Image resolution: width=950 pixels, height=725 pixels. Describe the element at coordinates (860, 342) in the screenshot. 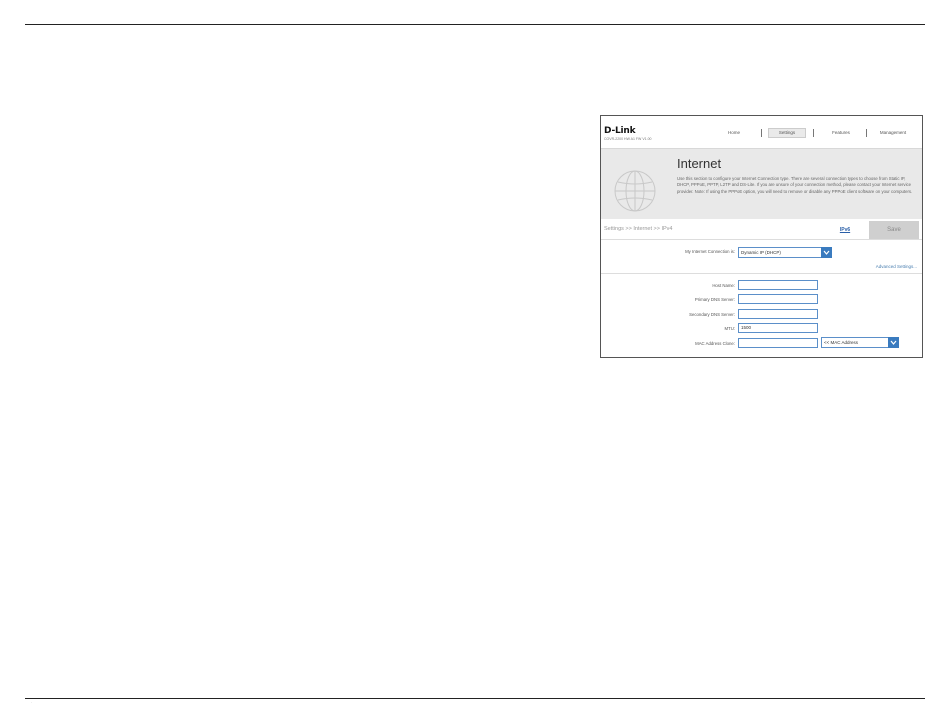

I see `mac-address-select: << MAC Address` at that location.